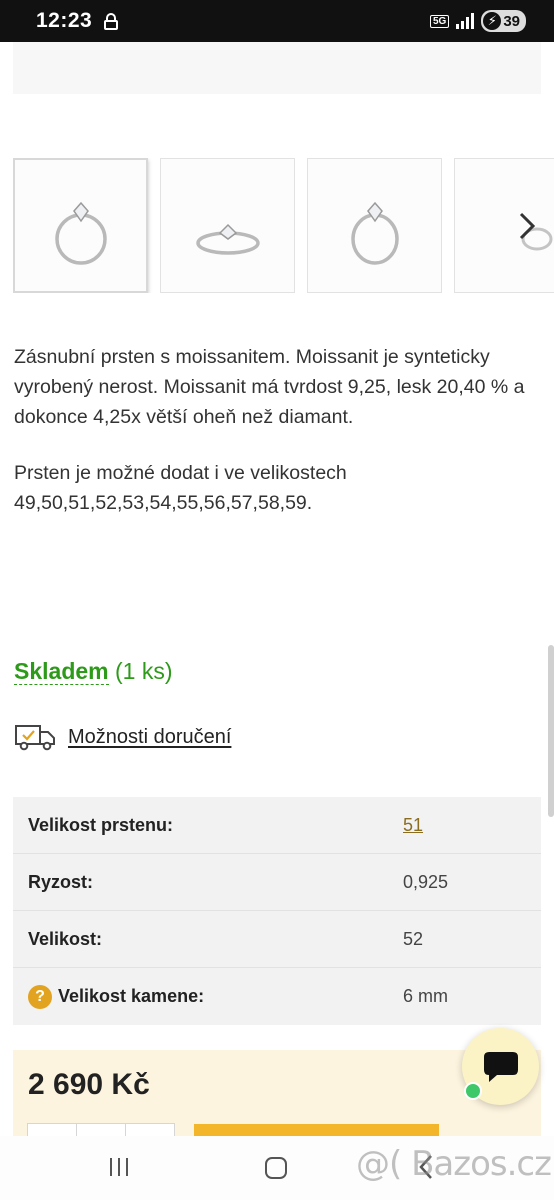  I want to click on lock-icon, so click(111, 21).